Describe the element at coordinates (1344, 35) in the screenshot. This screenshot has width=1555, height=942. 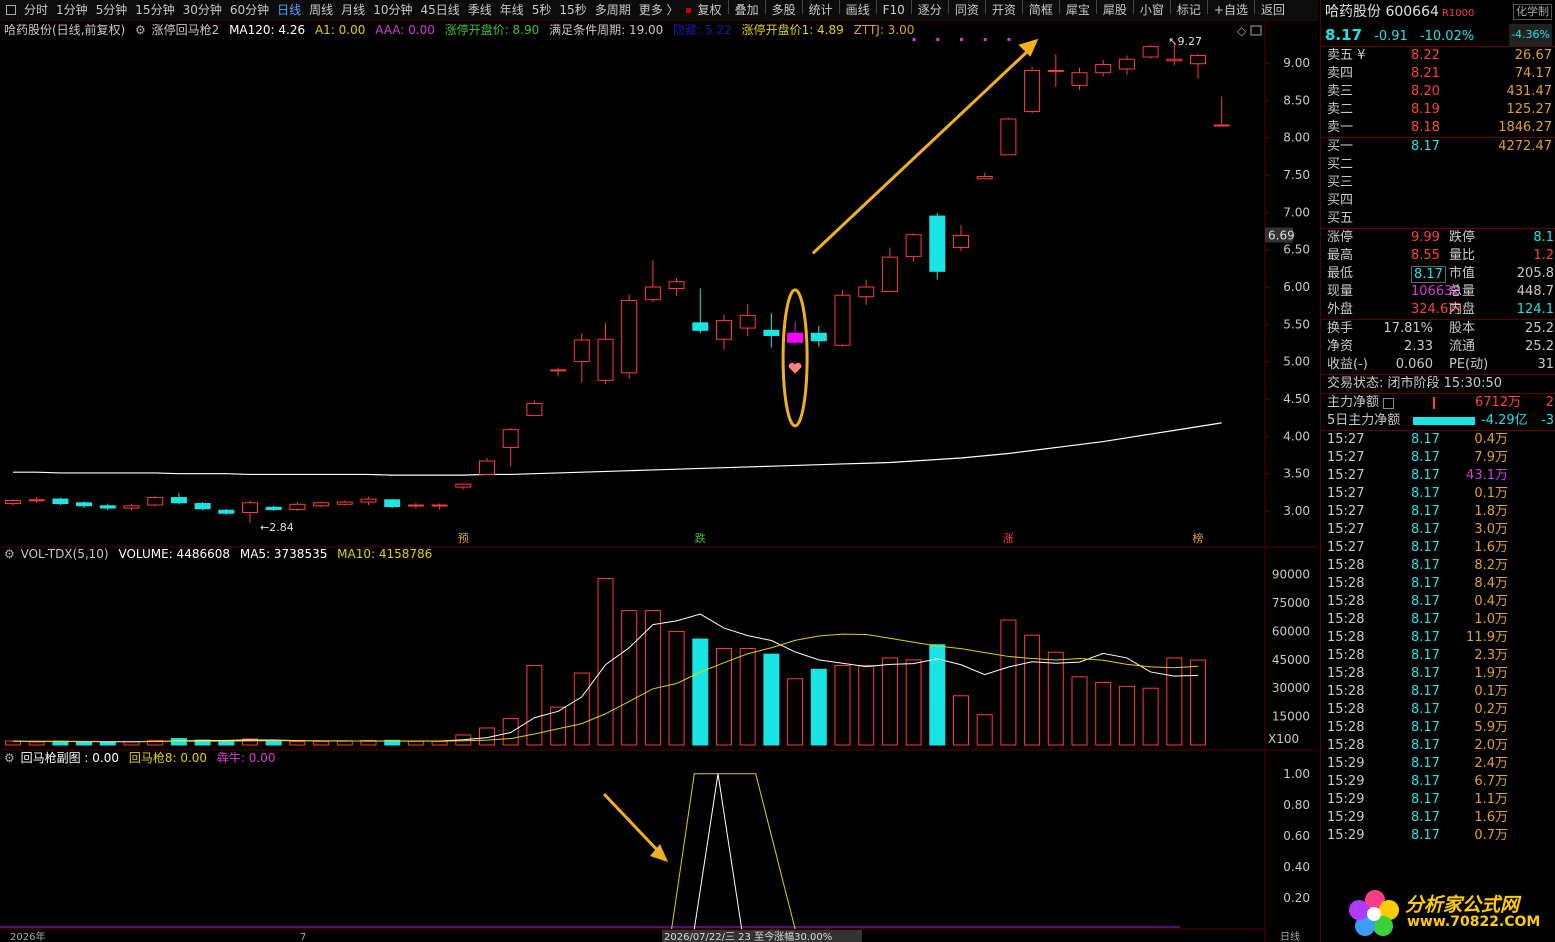
I see `last-price: 8.17` at that location.